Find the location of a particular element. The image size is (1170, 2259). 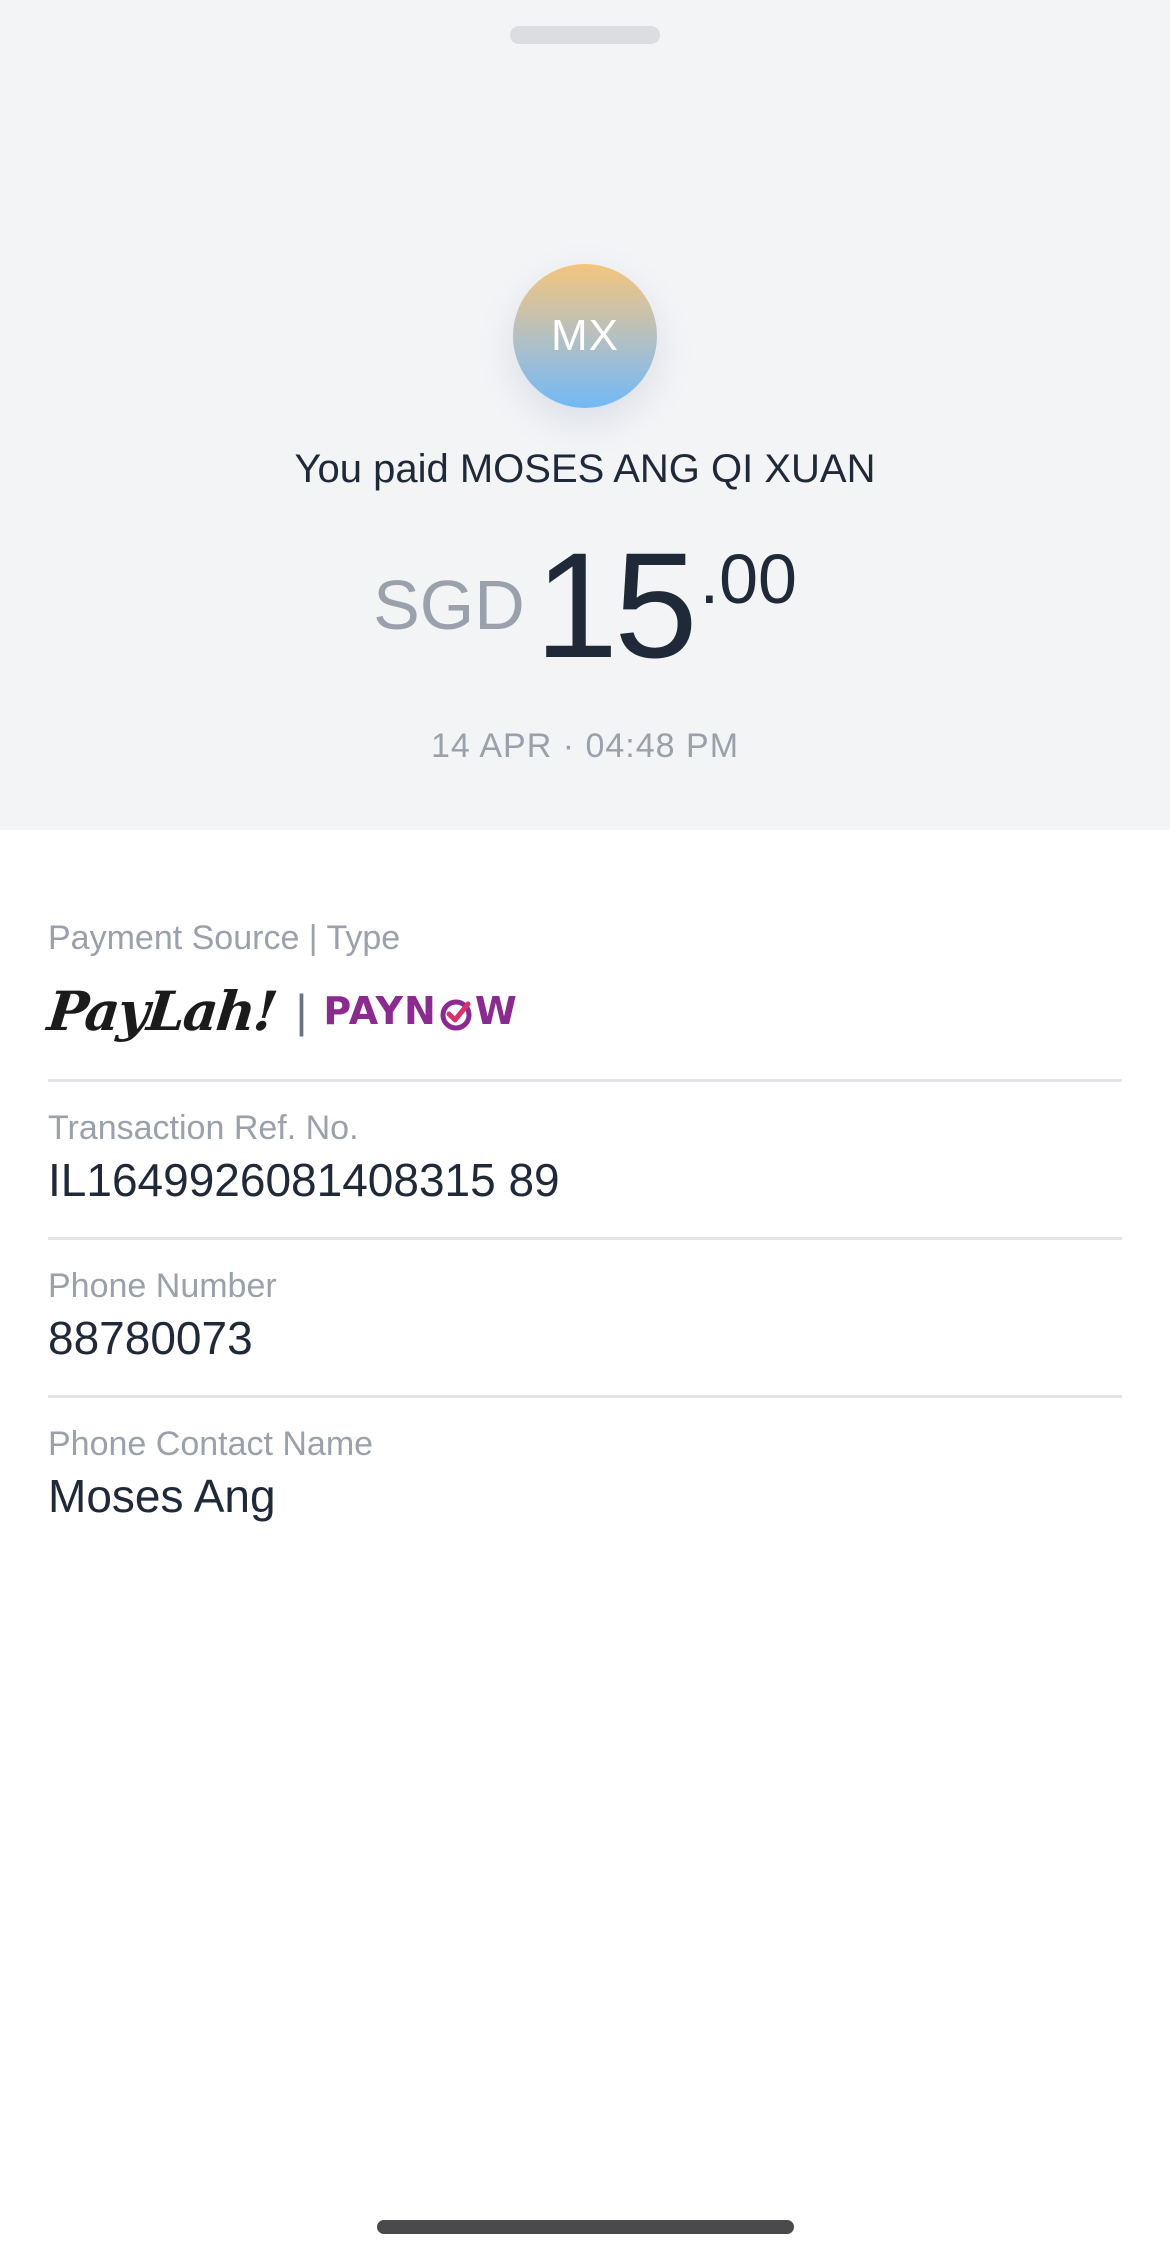

payment-datetime: 14 APR · 04:48 PM is located at coordinates (585, 746).